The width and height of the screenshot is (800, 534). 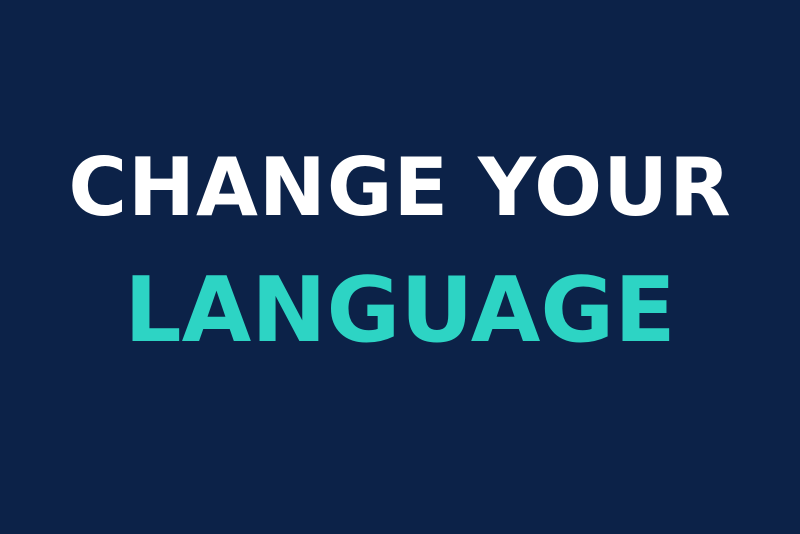 What do you see at coordinates (400, 310) in the screenshot?
I see `headline-line-2: LANGUAGE` at bounding box center [400, 310].